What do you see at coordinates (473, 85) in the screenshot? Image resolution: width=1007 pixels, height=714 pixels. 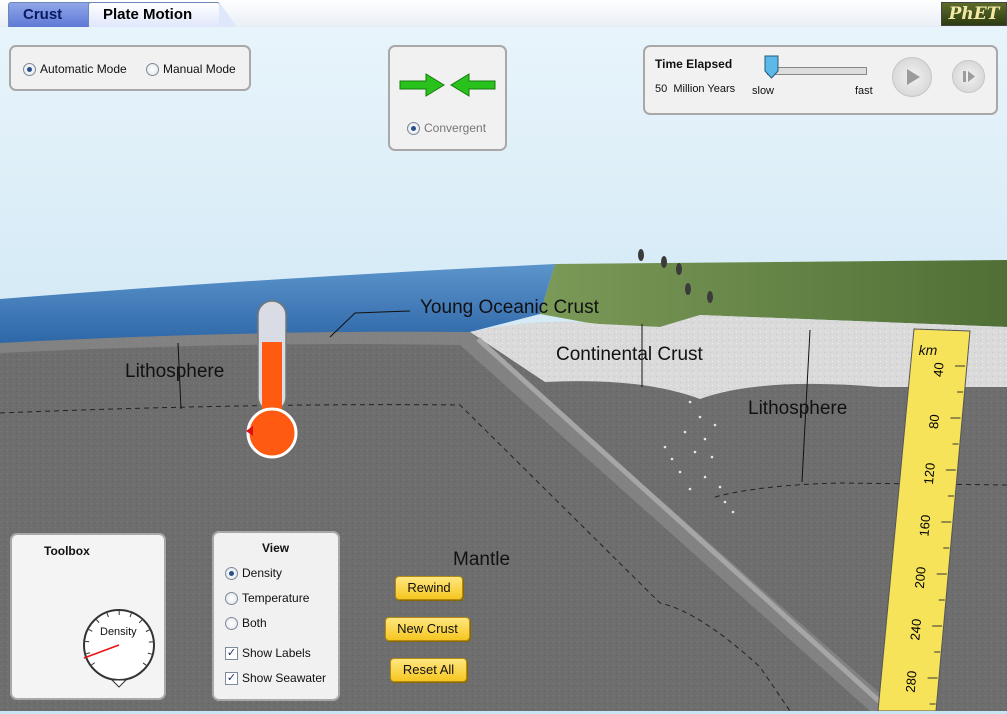 I see `arrow-left-icon` at bounding box center [473, 85].